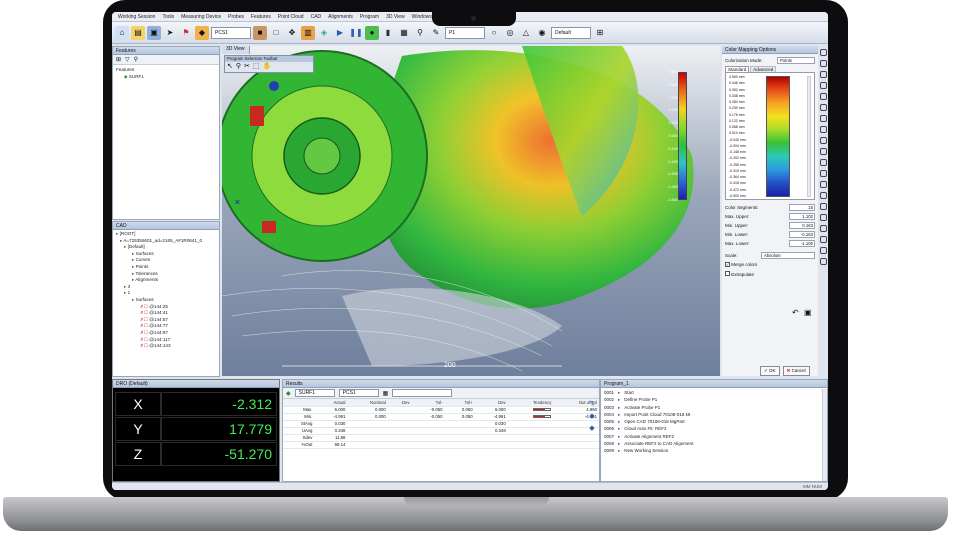 Image resolution: width=955 pixels, height=545 pixels. What do you see at coordinates (714, 407) in the screenshot?
I see `program-step: 0003 ▸ Activate Probe P1` at bounding box center [714, 407].